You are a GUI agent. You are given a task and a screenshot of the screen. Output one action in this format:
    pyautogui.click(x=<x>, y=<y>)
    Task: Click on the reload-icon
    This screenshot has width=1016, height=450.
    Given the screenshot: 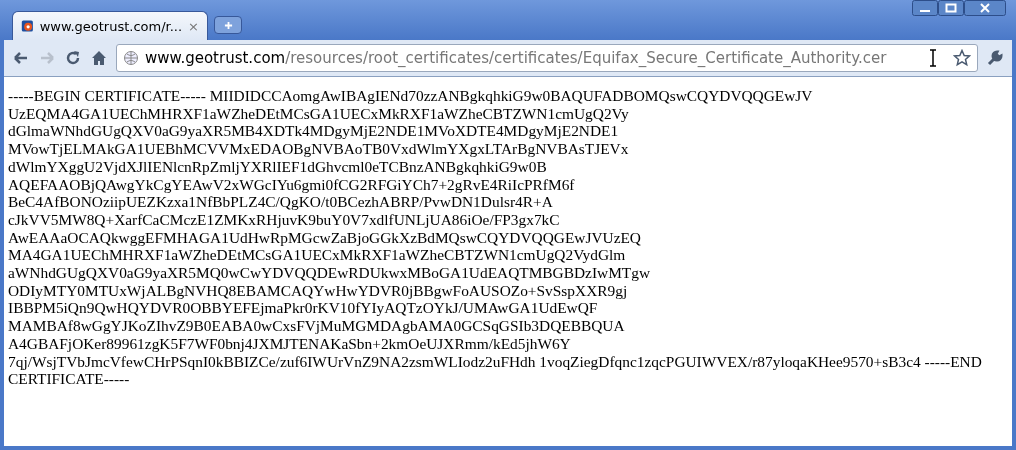 What is the action you would take?
    pyautogui.click(x=73, y=58)
    